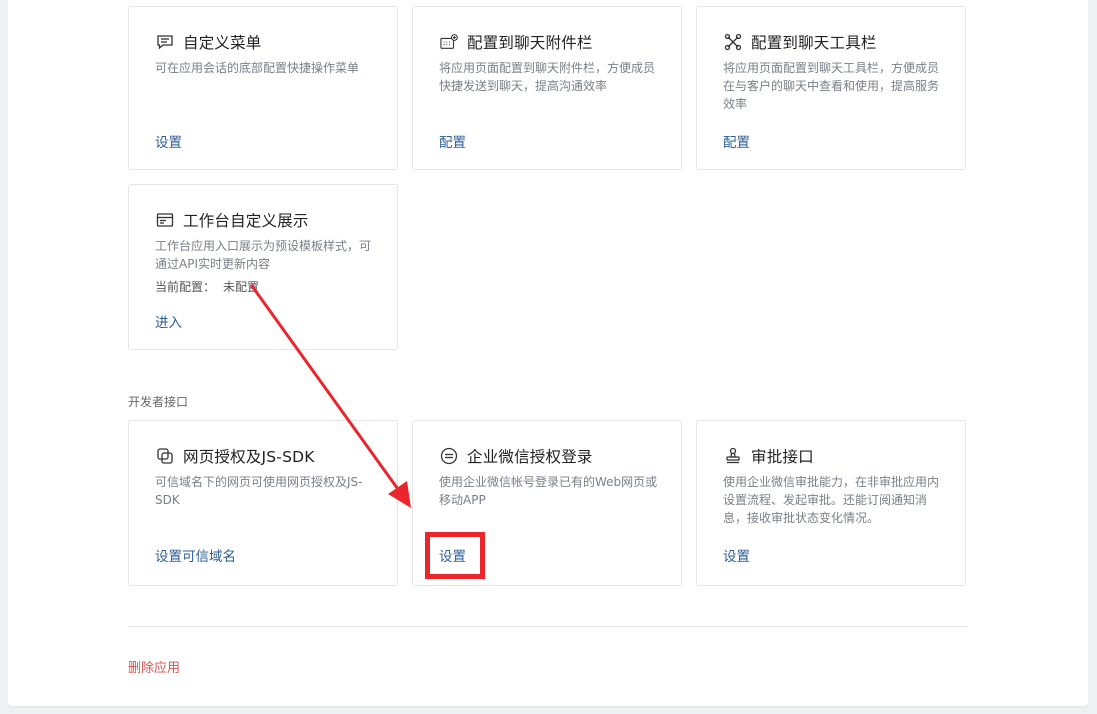  Describe the element at coordinates (782, 457) in the screenshot. I see `card-title: 审批接口` at that location.